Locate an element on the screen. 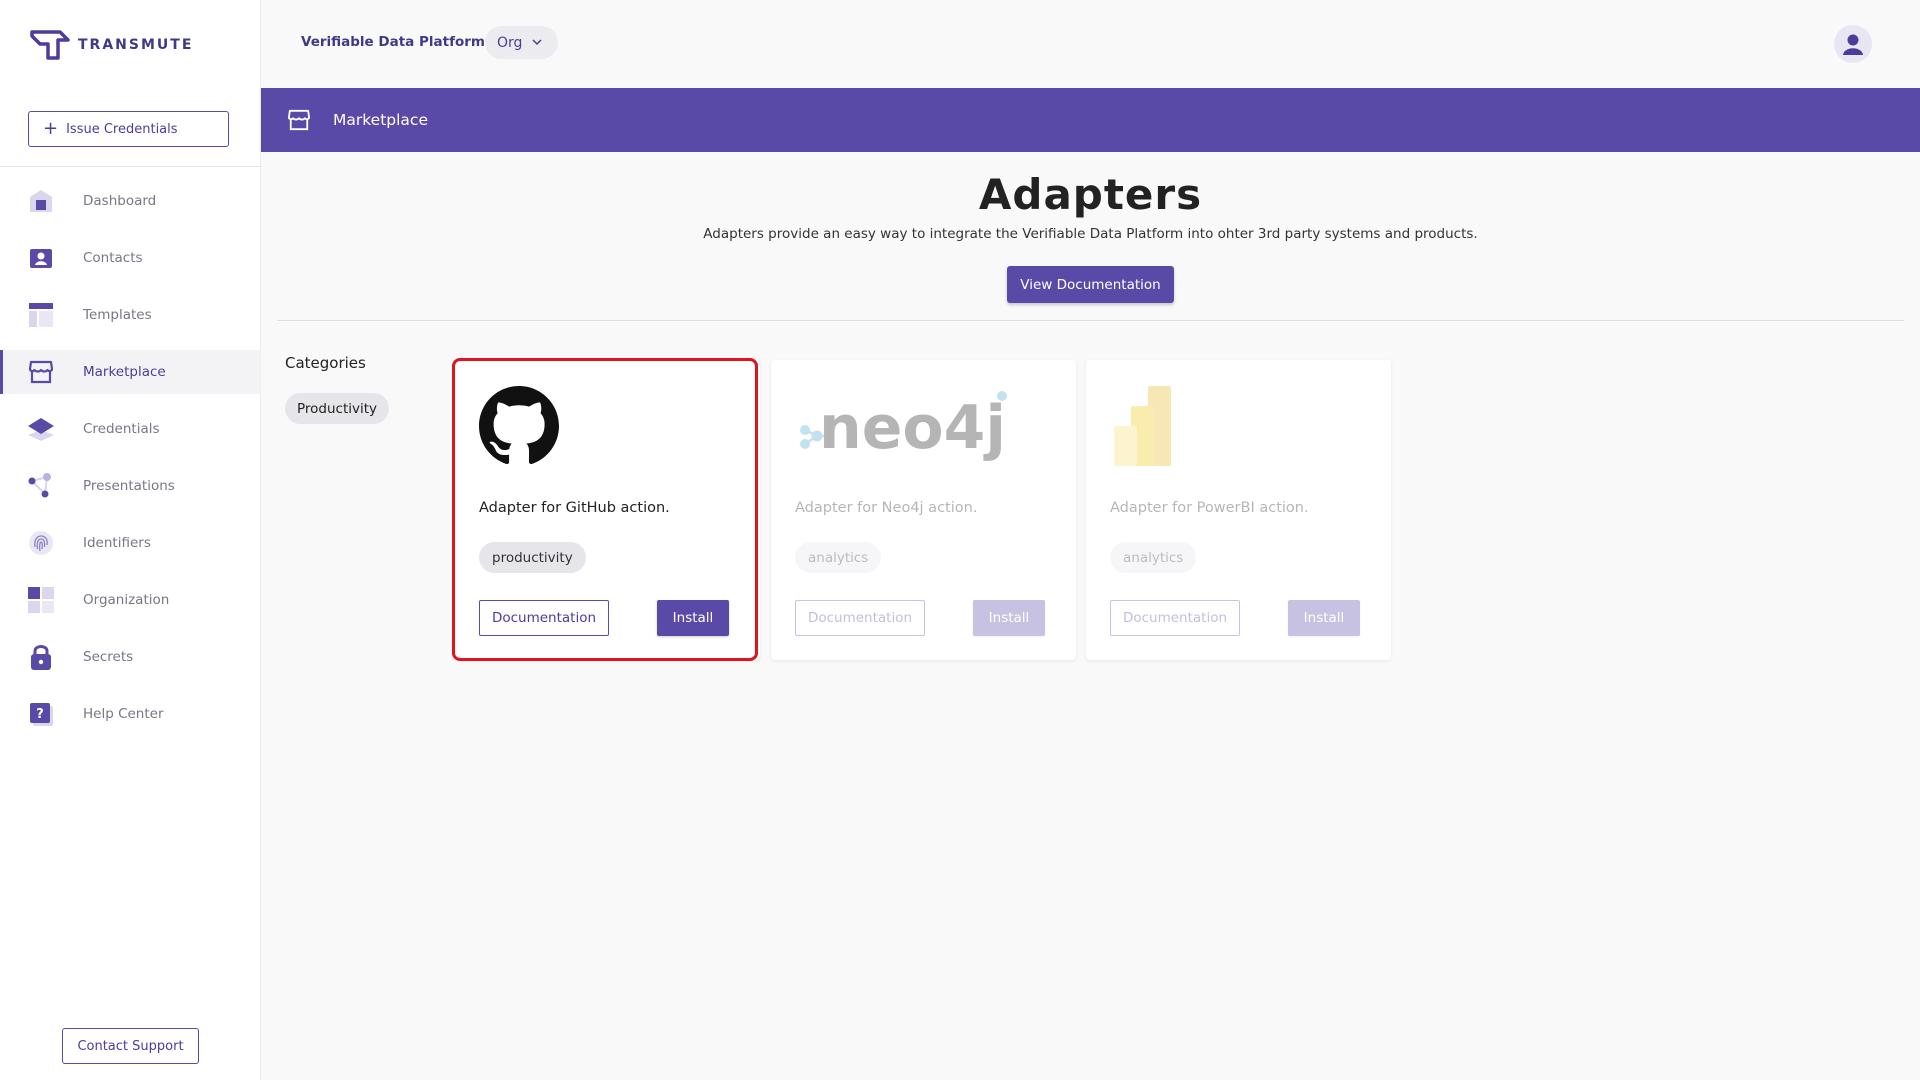  categories-title: Categories is located at coordinates (325, 363).